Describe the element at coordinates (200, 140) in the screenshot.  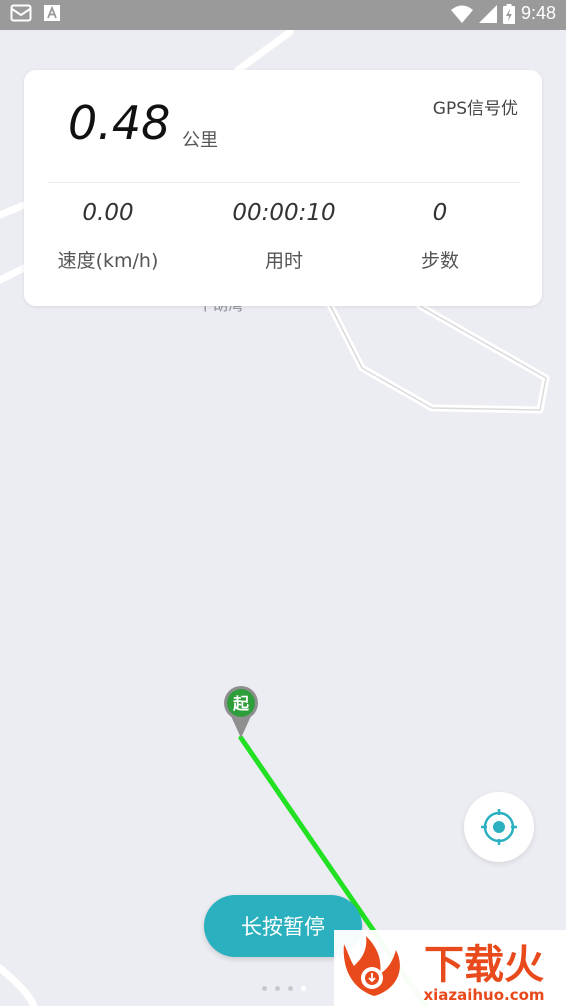
I see `distance-unit: 公里` at that location.